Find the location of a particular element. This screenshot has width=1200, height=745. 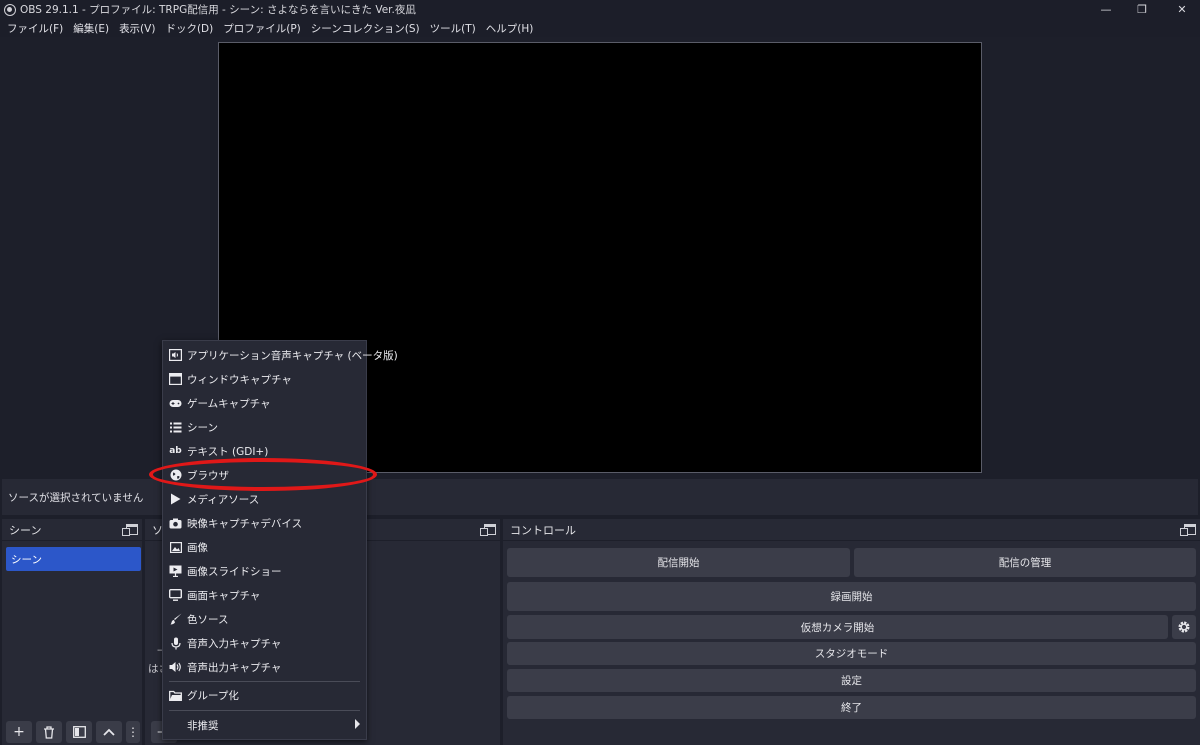

menu-item-label: 非推奨 is located at coordinates (203, 725).